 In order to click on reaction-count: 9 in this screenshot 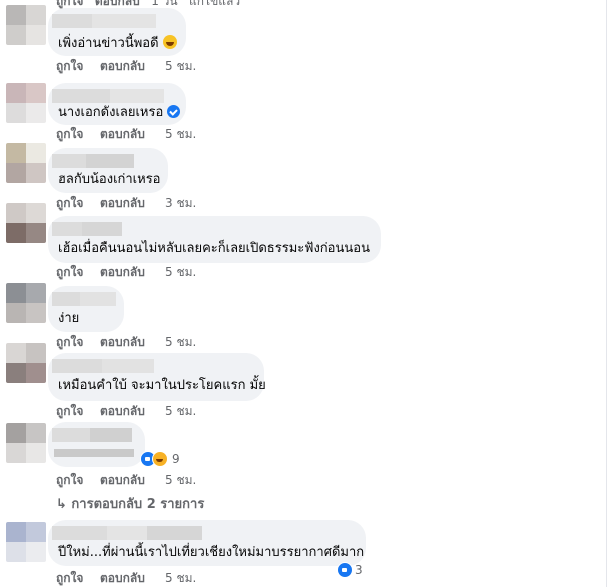, I will do `click(176, 459)`.